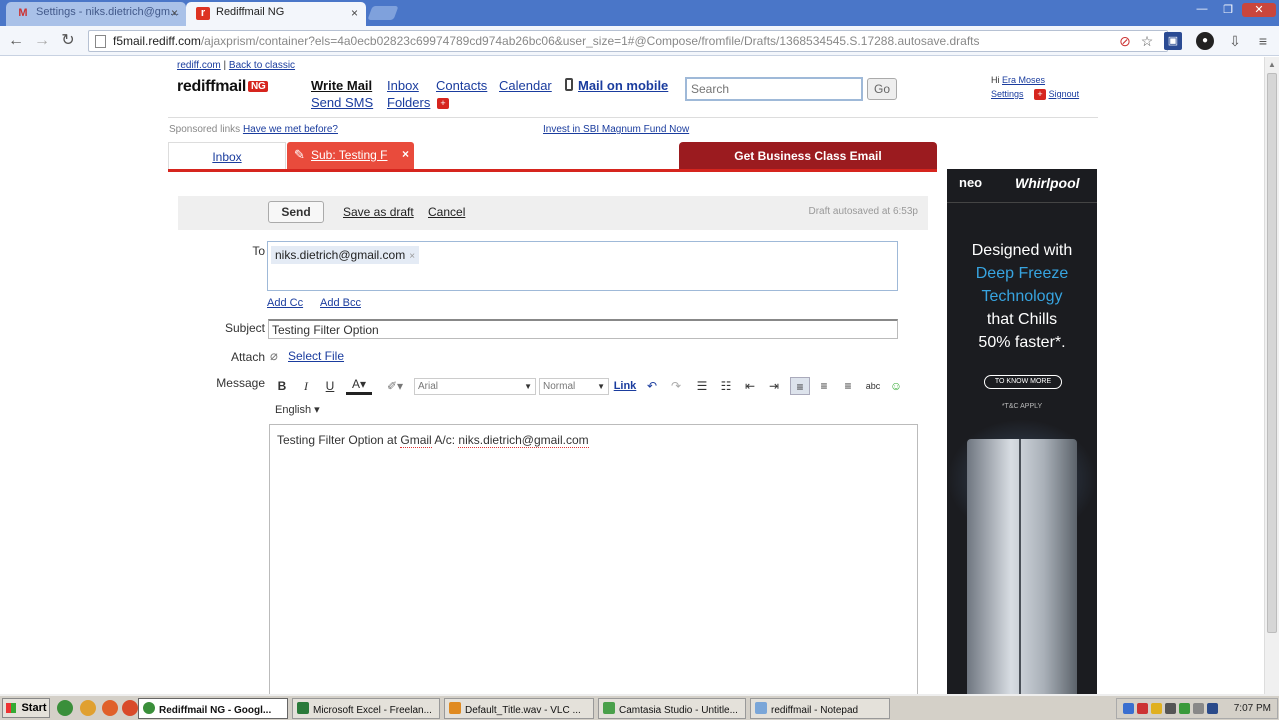 The width and height of the screenshot is (1279, 720). What do you see at coordinates (461, 85) in the screenshot?
I see `contacts-link: Contacts` at bounding box center [461, 85].